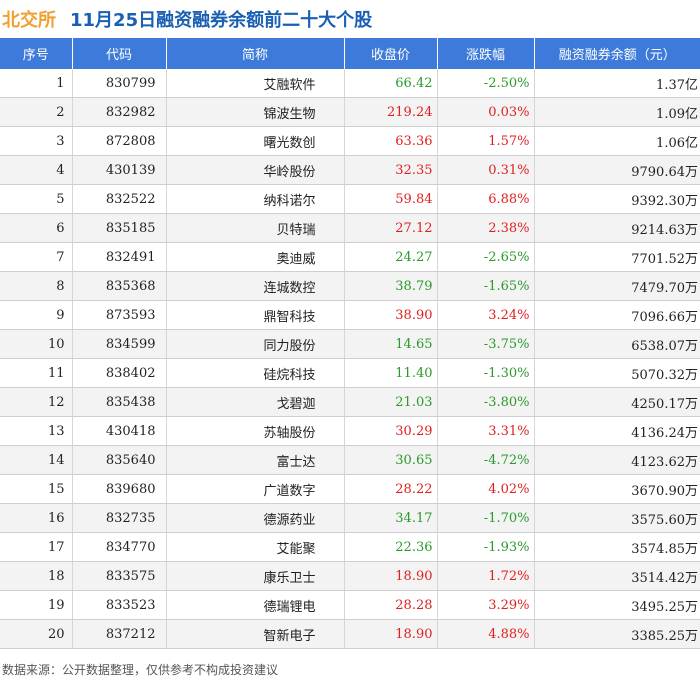  What do you see at coordinates (255, 402) in the screenshot?
I see `cell-name: 戈碧迦` at bounding box center [255, 402].